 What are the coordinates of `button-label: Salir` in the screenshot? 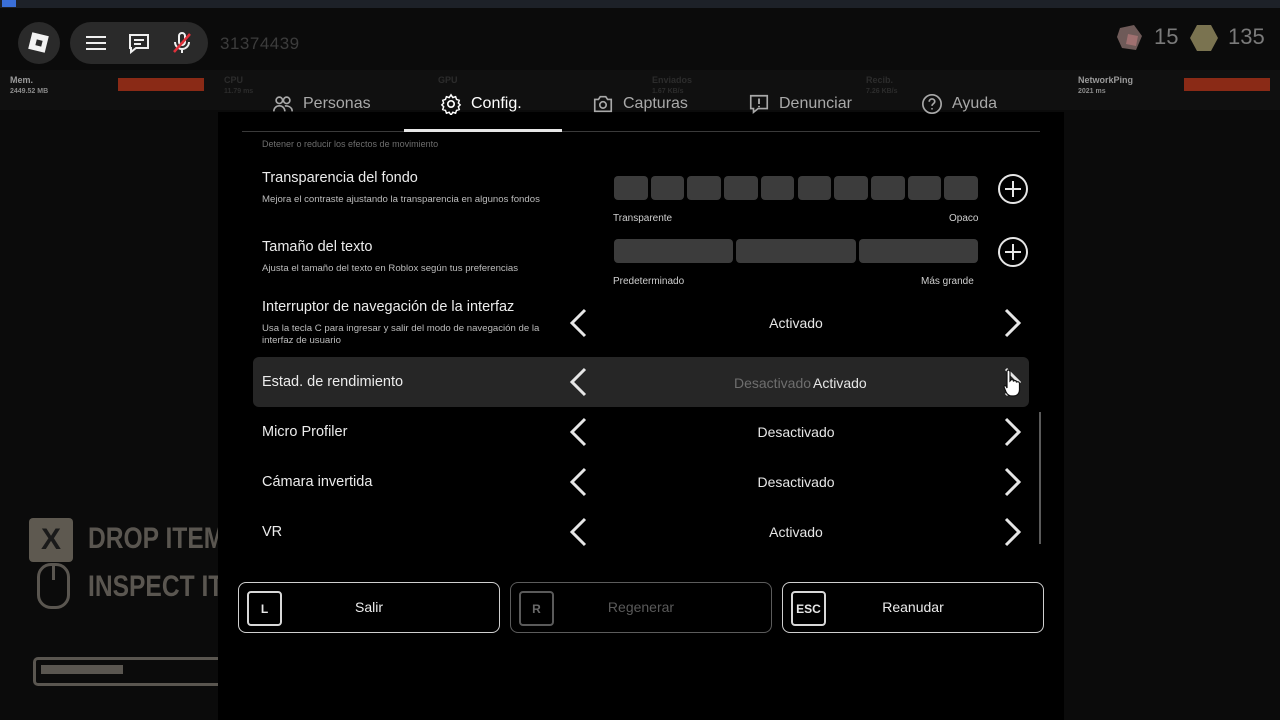 It's located at (368, 607).